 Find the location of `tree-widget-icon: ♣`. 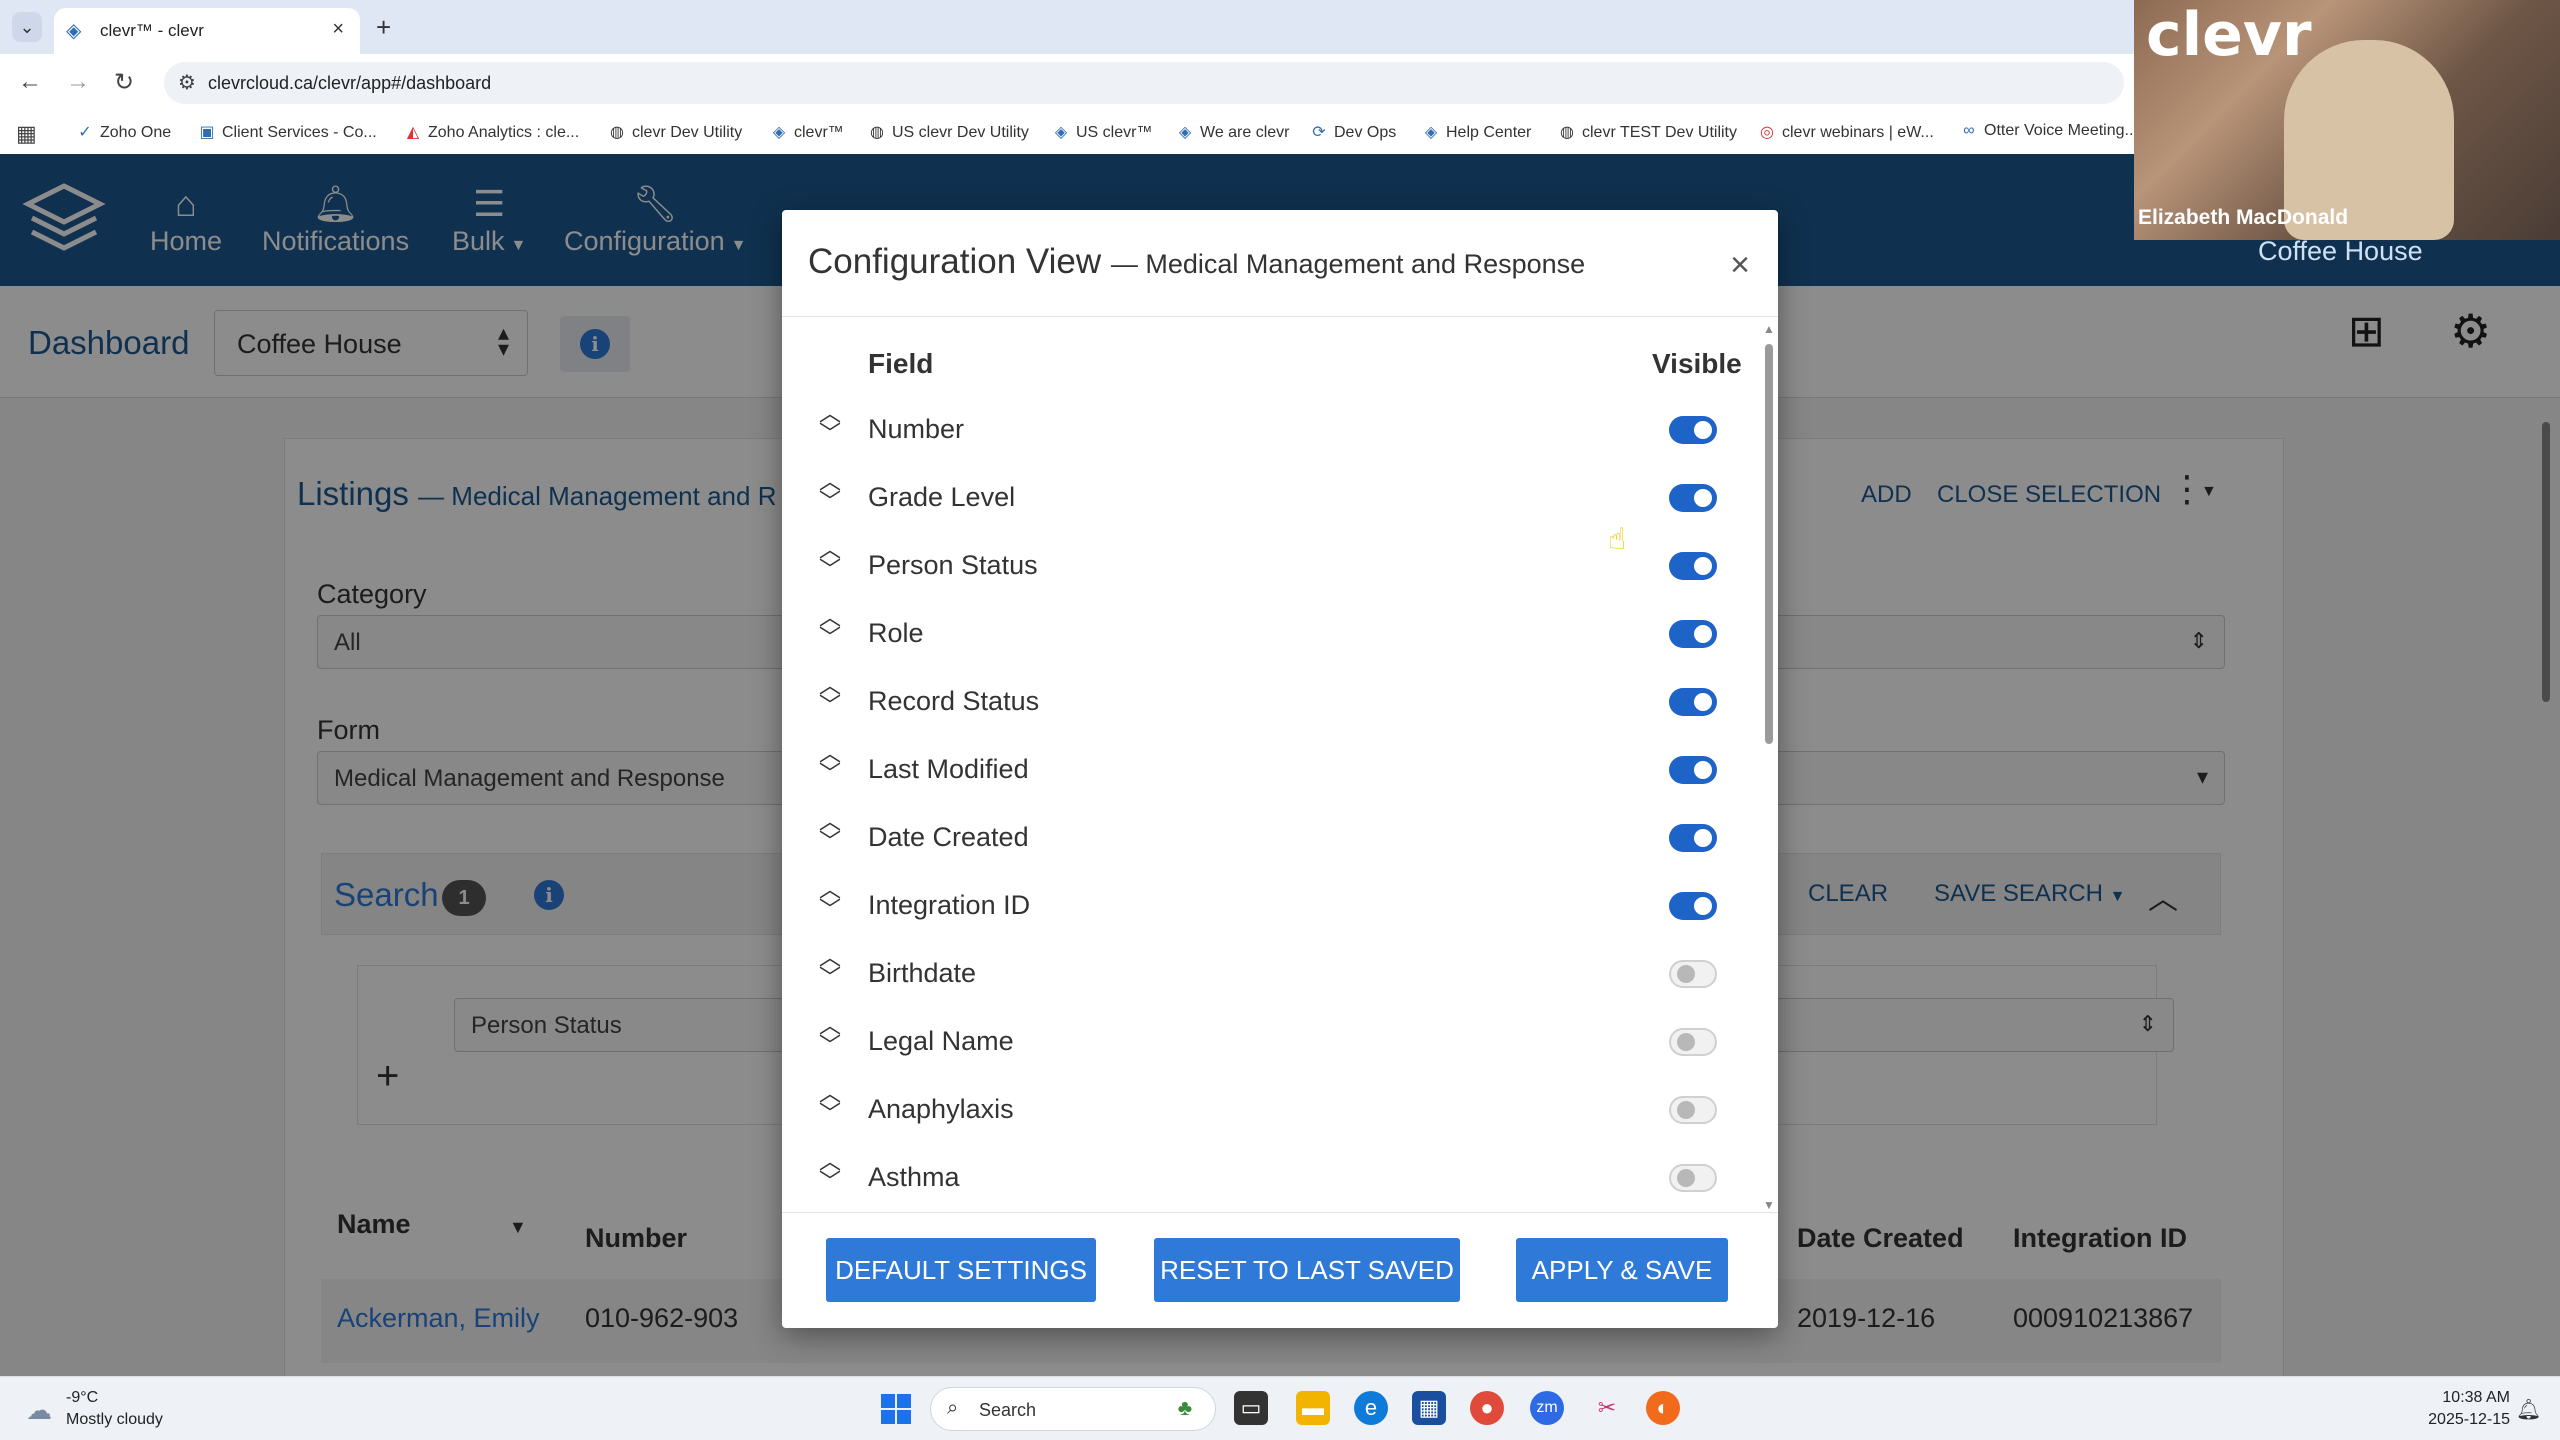

tree-widget-icon: ♣ is located at coordinates (1185, 1408).